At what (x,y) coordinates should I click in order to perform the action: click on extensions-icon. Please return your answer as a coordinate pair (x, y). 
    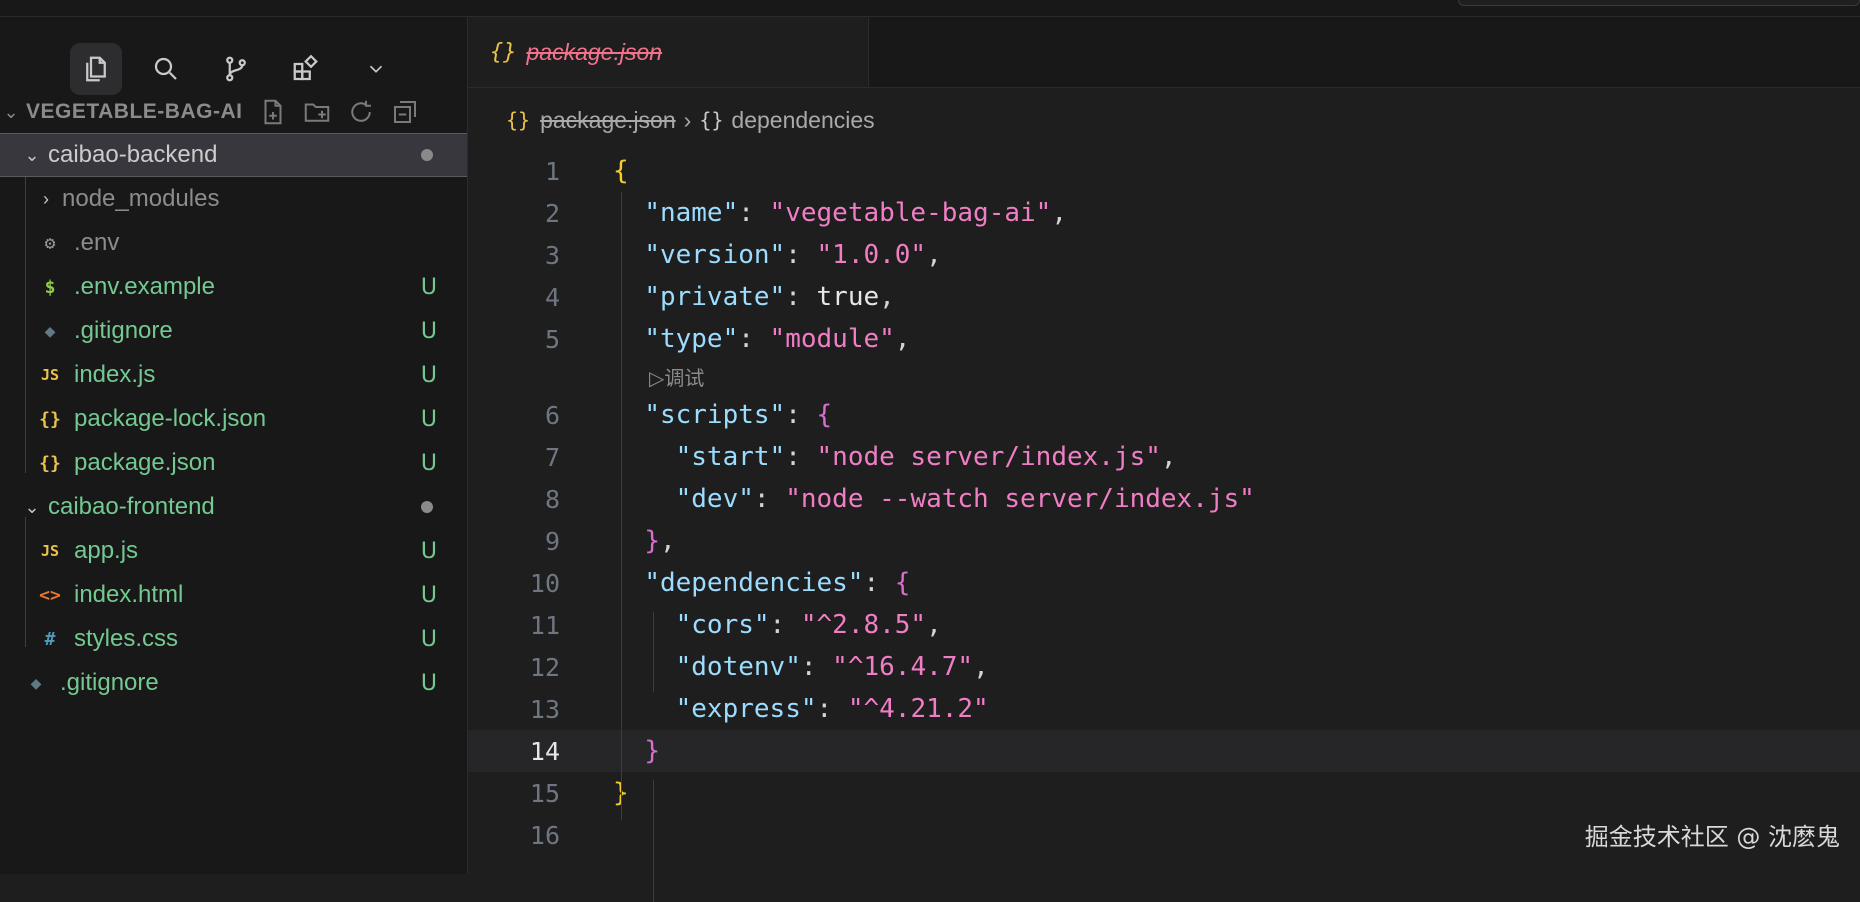
    Looking at the image, I should click on (305, 67).